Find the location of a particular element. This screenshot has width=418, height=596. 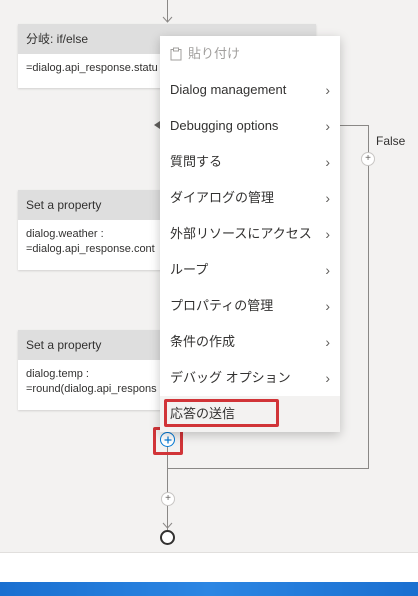

menu-item-manage-properties: プロパティの管理 › is located at coordinates (250, 306).